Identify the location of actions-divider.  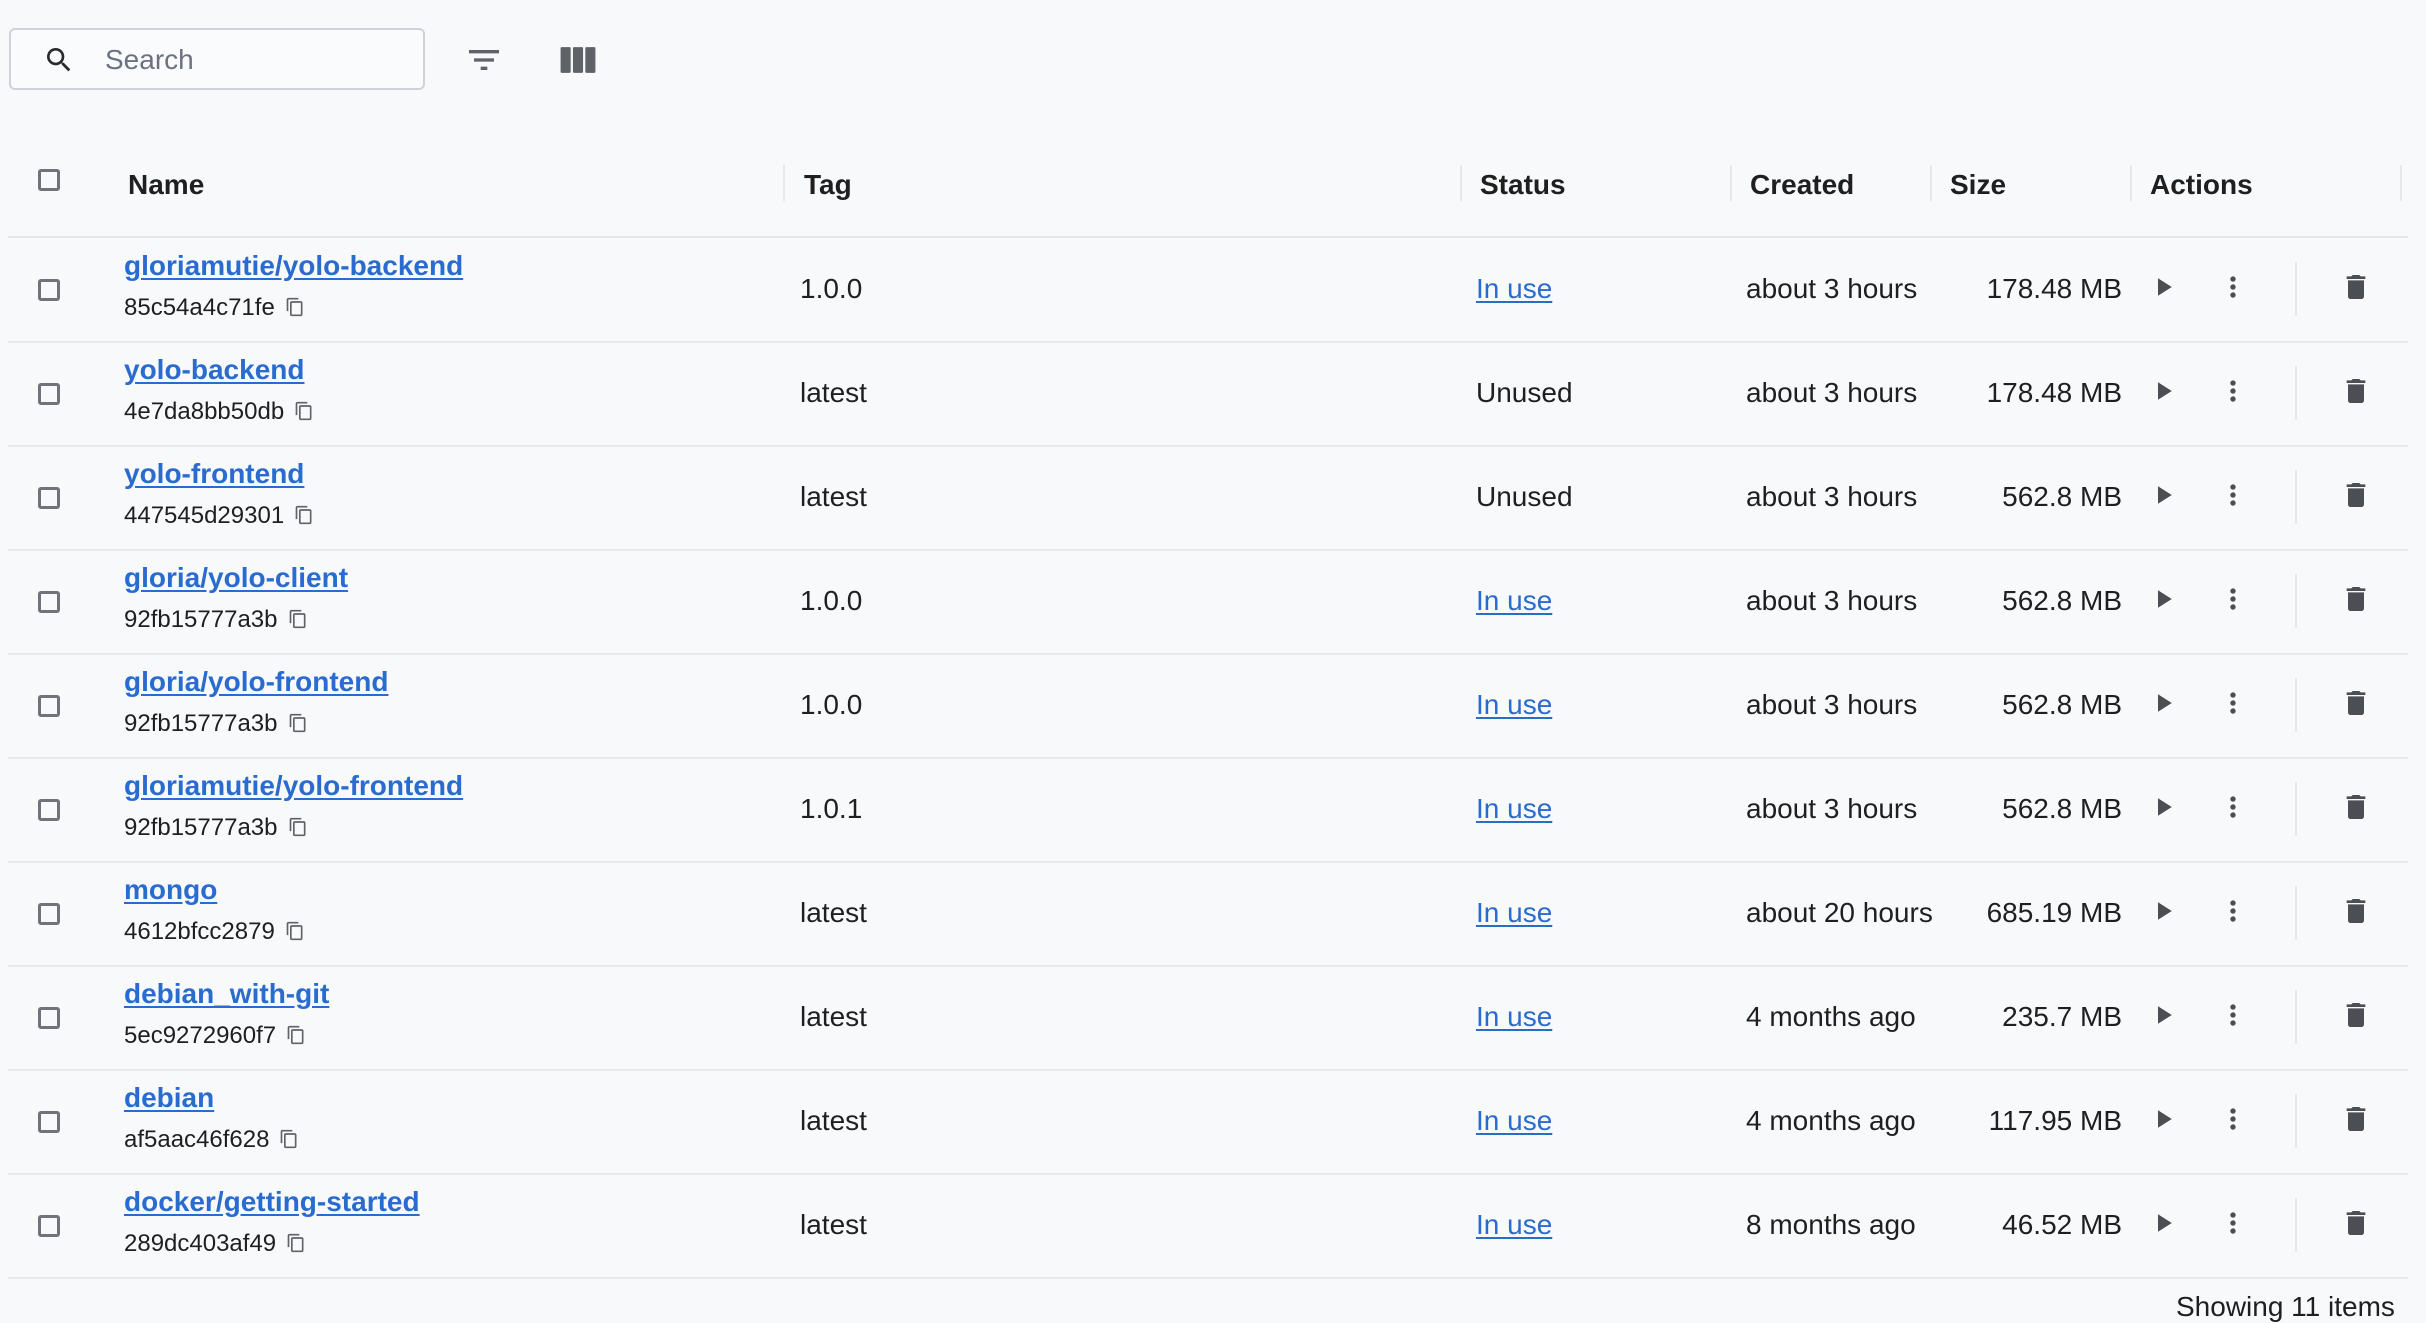
(2296, 393).